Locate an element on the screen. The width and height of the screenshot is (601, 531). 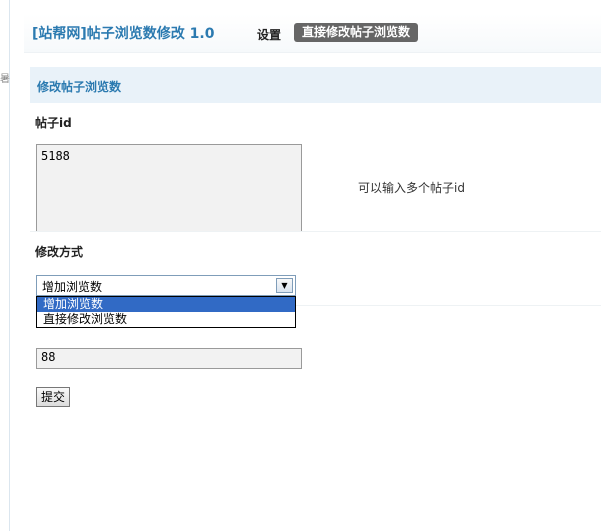
nav-settings-link: 设置 is located at coordinates (269, 34).